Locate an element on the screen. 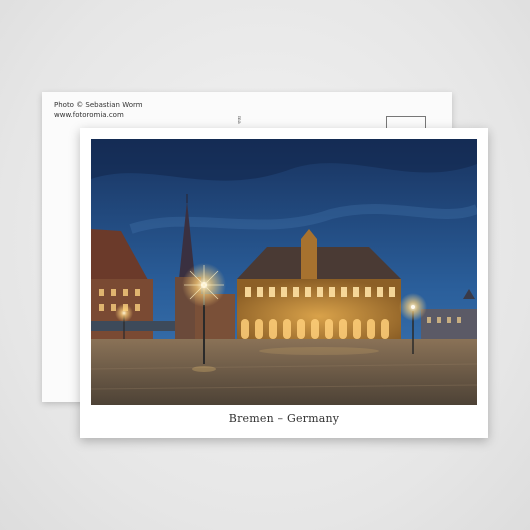 The height and width of the screenshot is (530, 530). photo-credit: Photo © Sebastian Worm www.fotoromia.com is located at coordinates (98, 110).